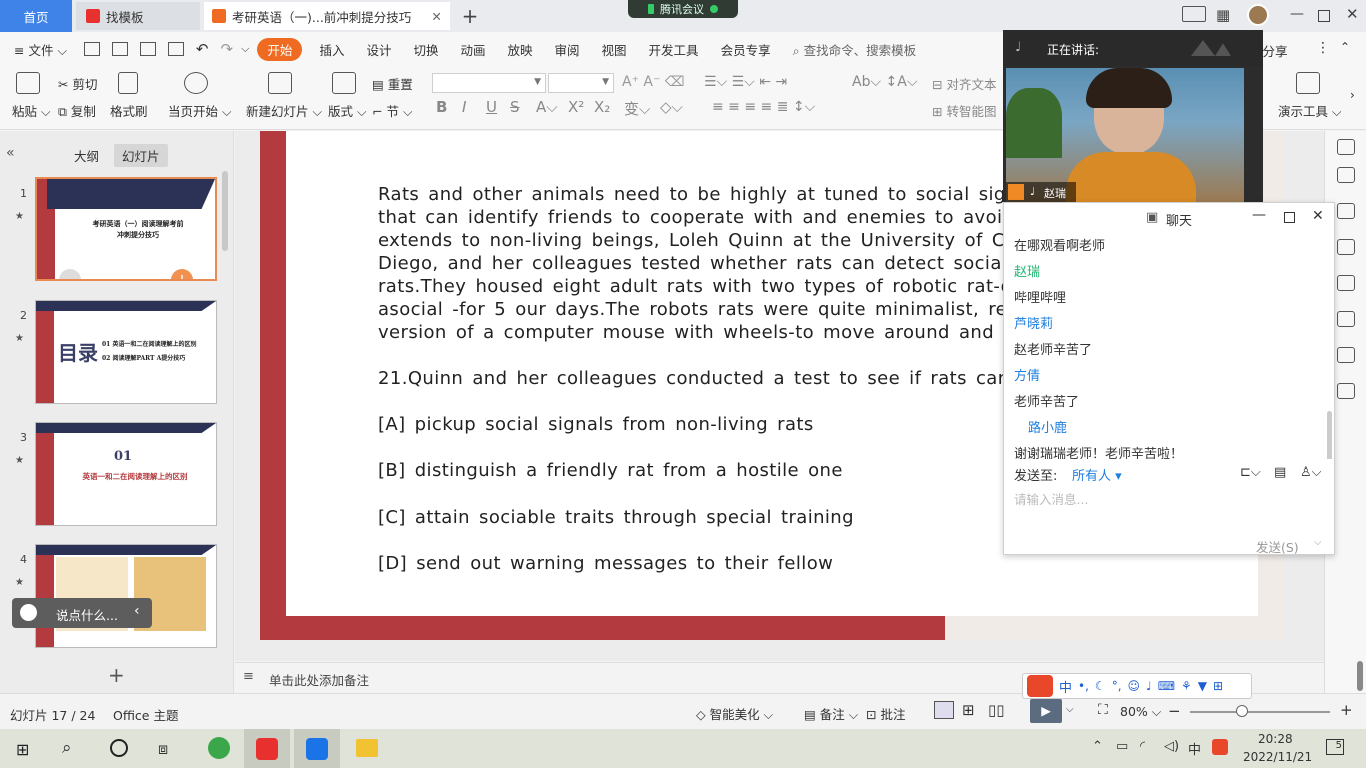  What do you see at coordinates (436, 16) in the screenshot?
I see `tab-close-icon: ✕` at bounding box center [436, 16].